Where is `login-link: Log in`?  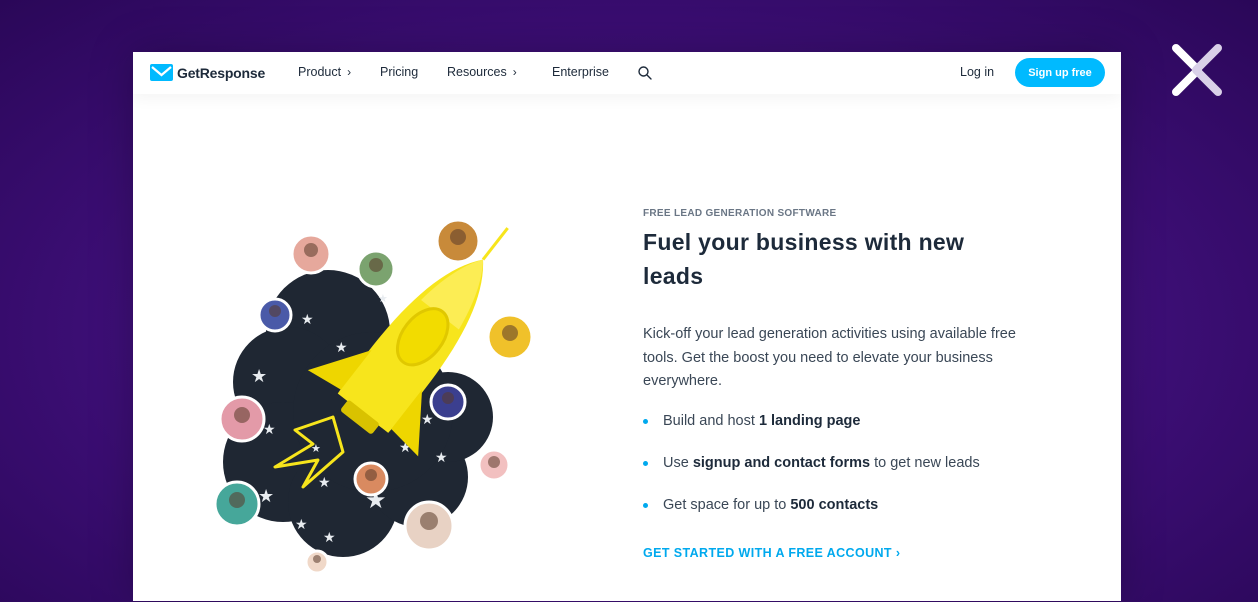
login-link: Log in is located at coordinates (977, 72).